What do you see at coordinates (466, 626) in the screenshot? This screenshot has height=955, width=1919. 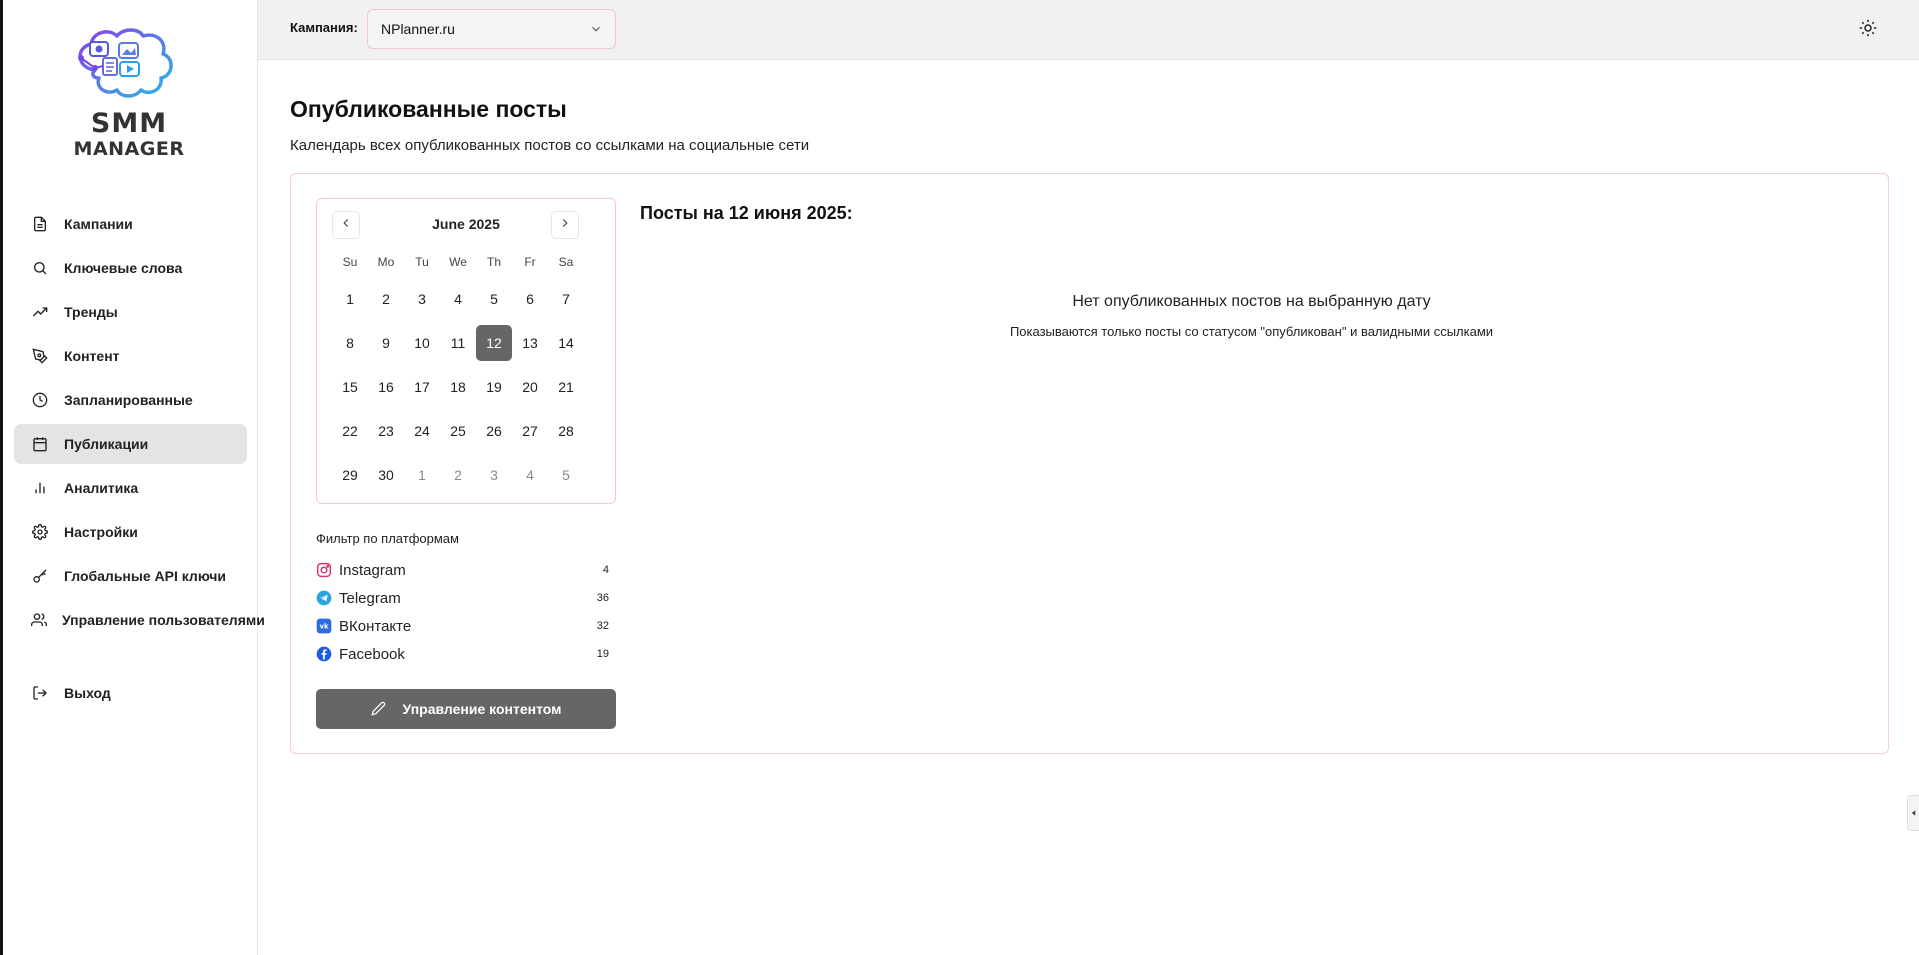 I see `platform-filter-vk: vk ВКонтакте 32` at bounding box center [466, 626].